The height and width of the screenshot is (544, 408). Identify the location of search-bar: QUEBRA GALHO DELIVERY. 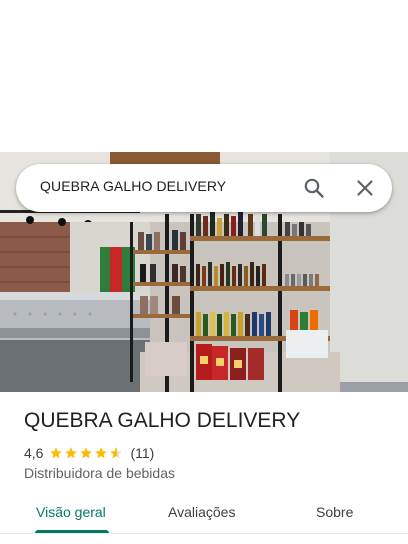
(204, 188).